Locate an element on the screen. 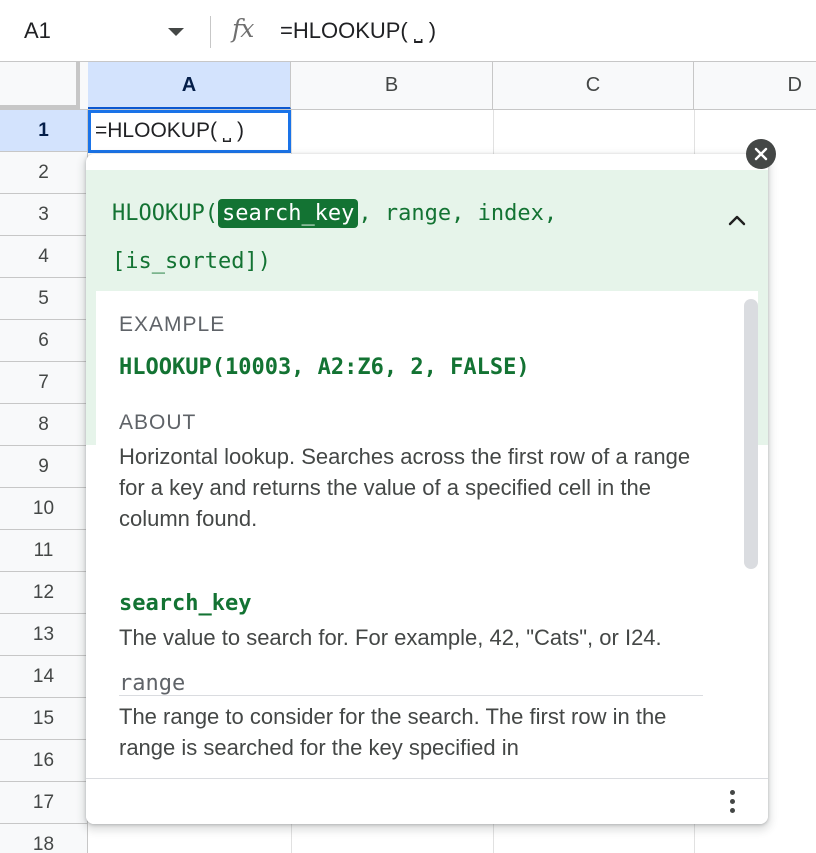  fx-icon: fx is located at coordinates (243, 28).